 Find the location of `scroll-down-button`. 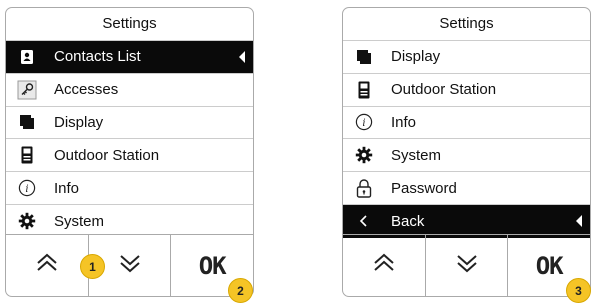

scroll-down-button is located at coordinates (467, 265).